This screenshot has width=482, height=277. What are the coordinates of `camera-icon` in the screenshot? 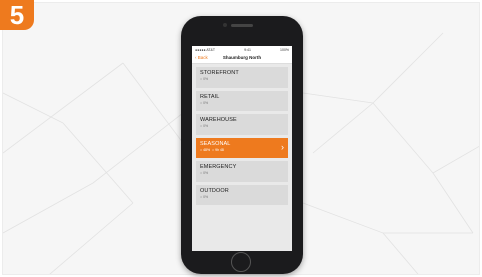 It's located at (225, 25).